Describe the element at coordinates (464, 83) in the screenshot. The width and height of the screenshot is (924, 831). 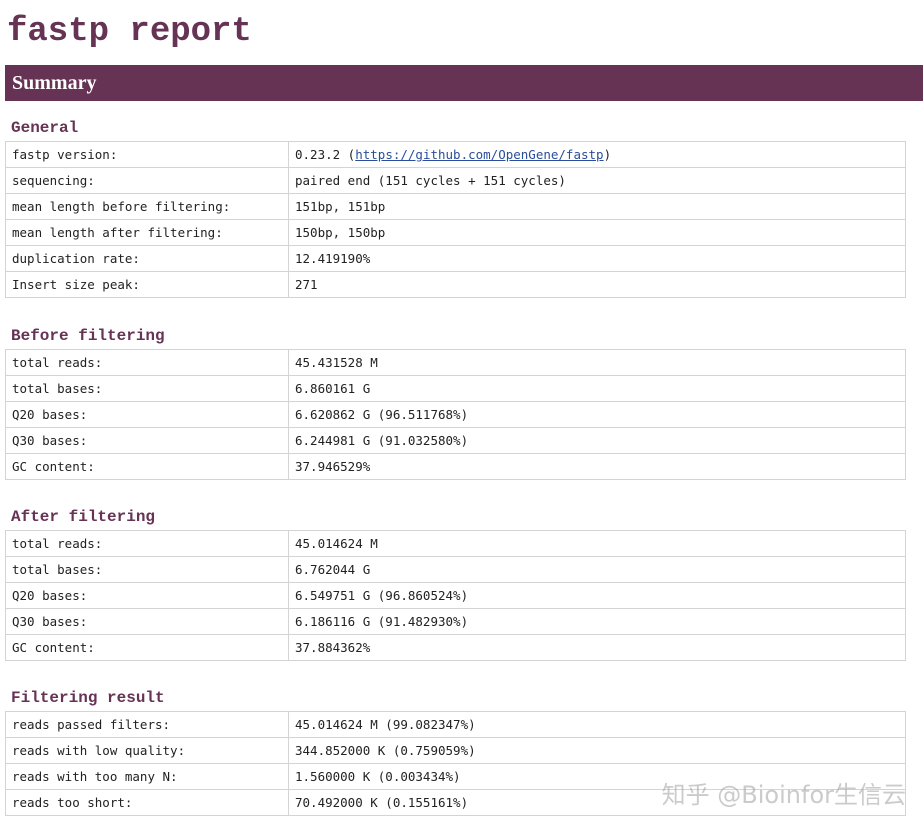
I see `summary-header: Summary` at that location.